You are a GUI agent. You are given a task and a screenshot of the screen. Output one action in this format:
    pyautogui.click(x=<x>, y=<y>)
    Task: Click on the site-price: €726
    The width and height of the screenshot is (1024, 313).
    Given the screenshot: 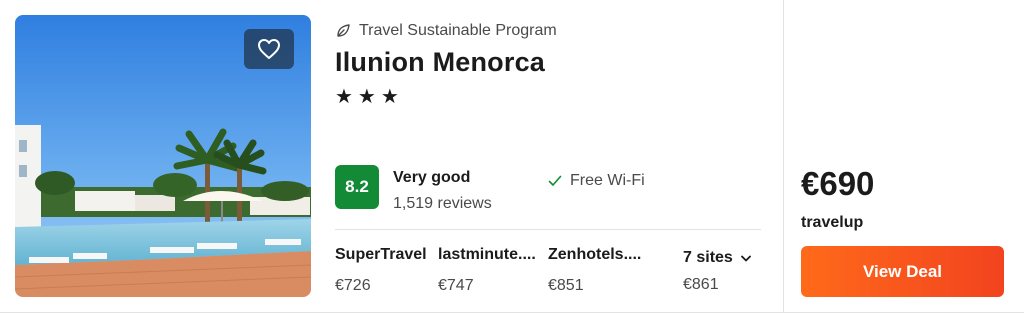 What is the action you would take?
    pyautogui.click(x=353, y=285)
    